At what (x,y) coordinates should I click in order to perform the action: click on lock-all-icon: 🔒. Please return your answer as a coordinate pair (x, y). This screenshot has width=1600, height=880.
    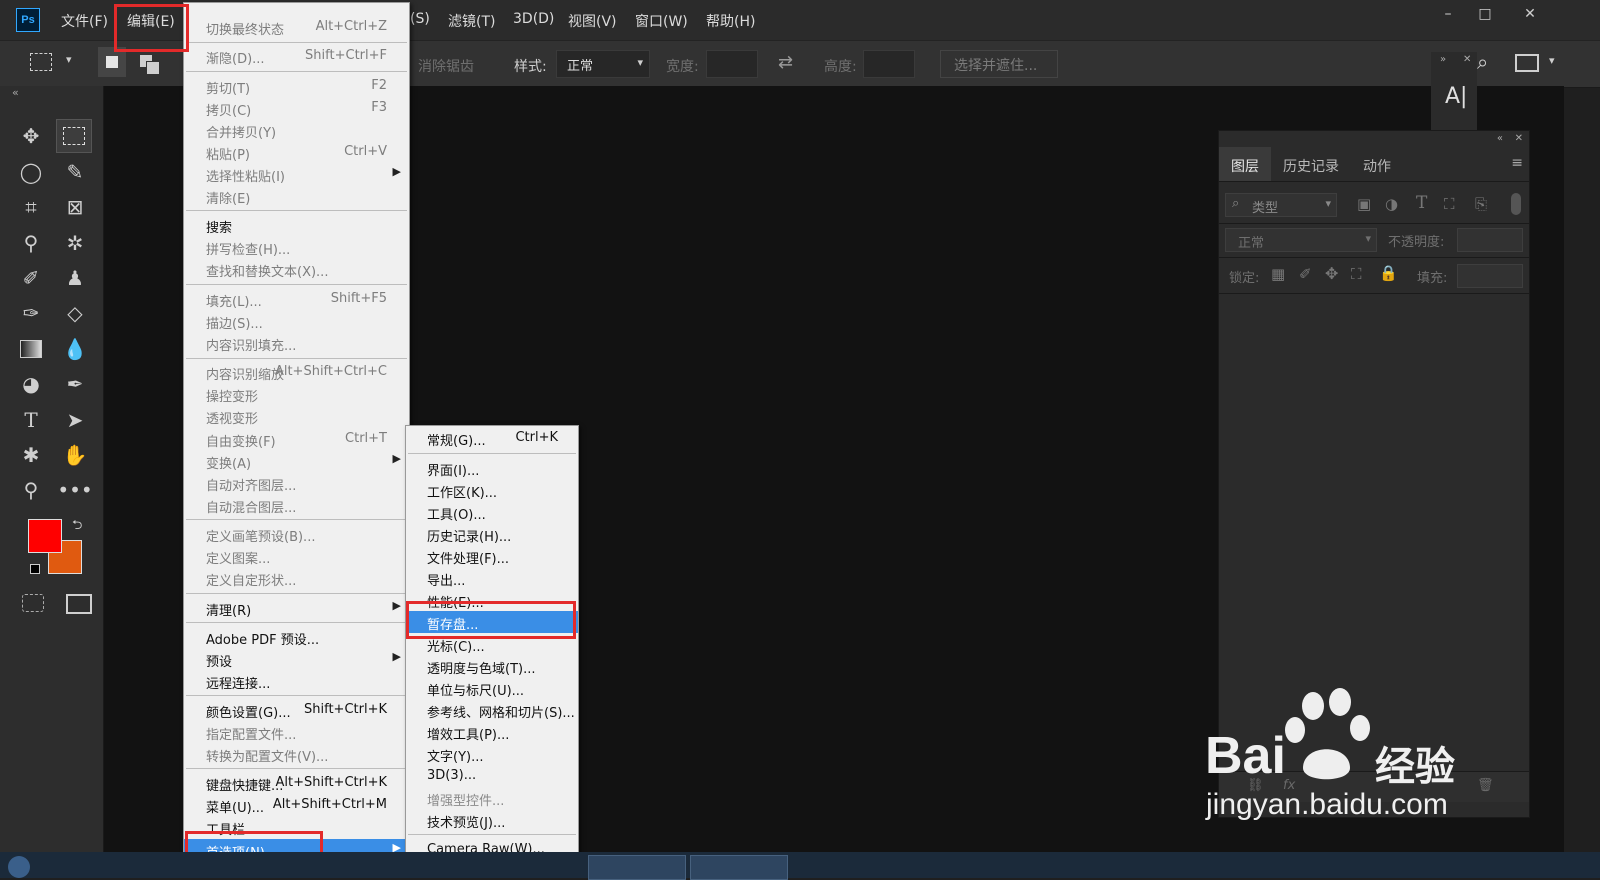
    Looking at the image, I should click on (1388, 273).